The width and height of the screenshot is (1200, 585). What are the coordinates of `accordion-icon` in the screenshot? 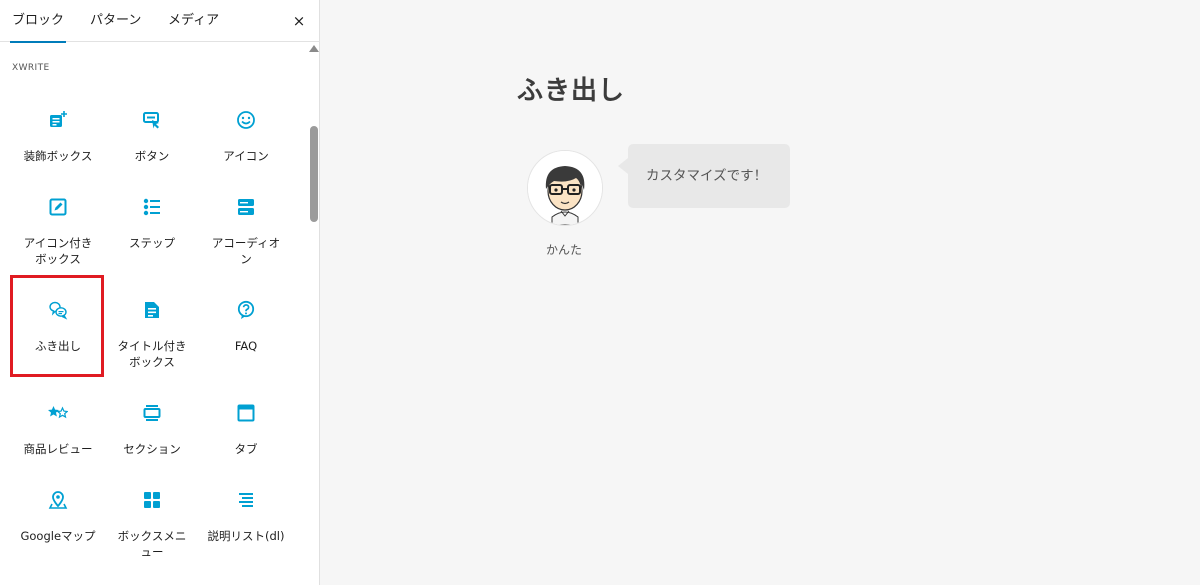 It's located at (246, 207).